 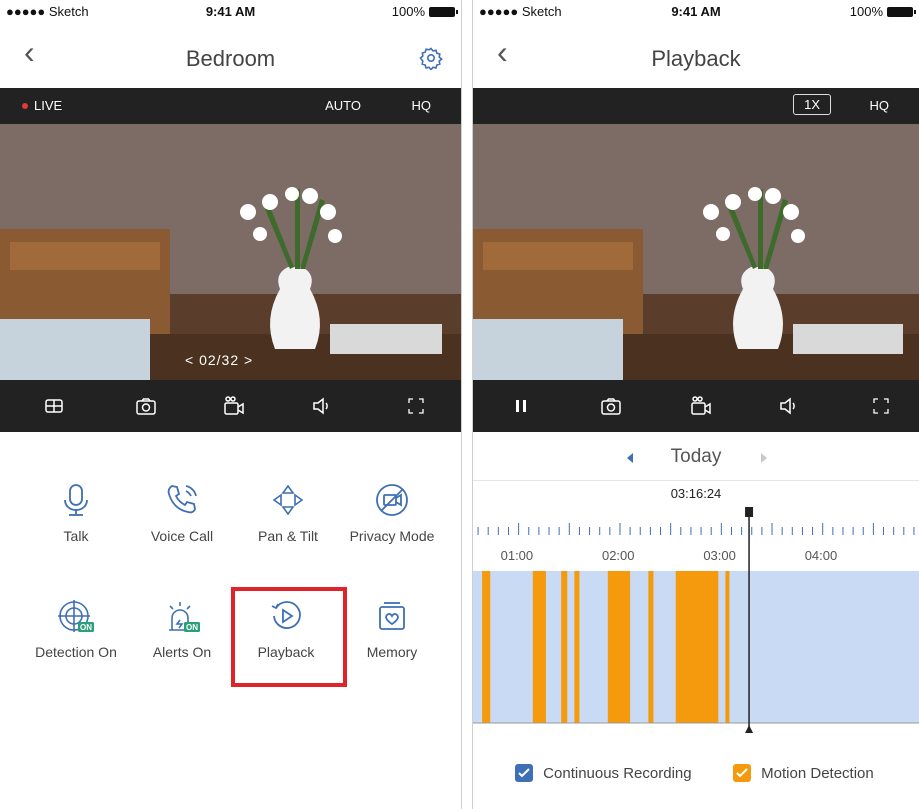 I want to click on motion-detection-checkbox: Motion Detection, so click(x=803, y=773).